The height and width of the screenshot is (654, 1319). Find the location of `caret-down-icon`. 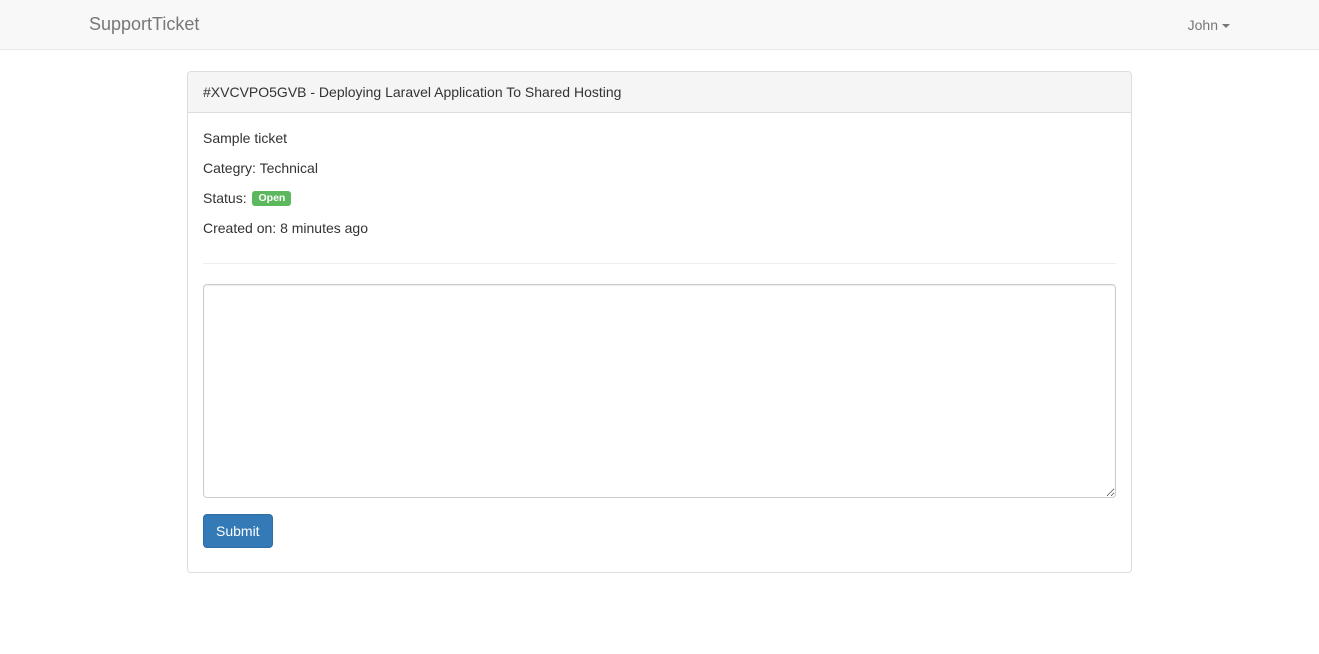

caret-down-icon is located at coordinates (1226, 25).